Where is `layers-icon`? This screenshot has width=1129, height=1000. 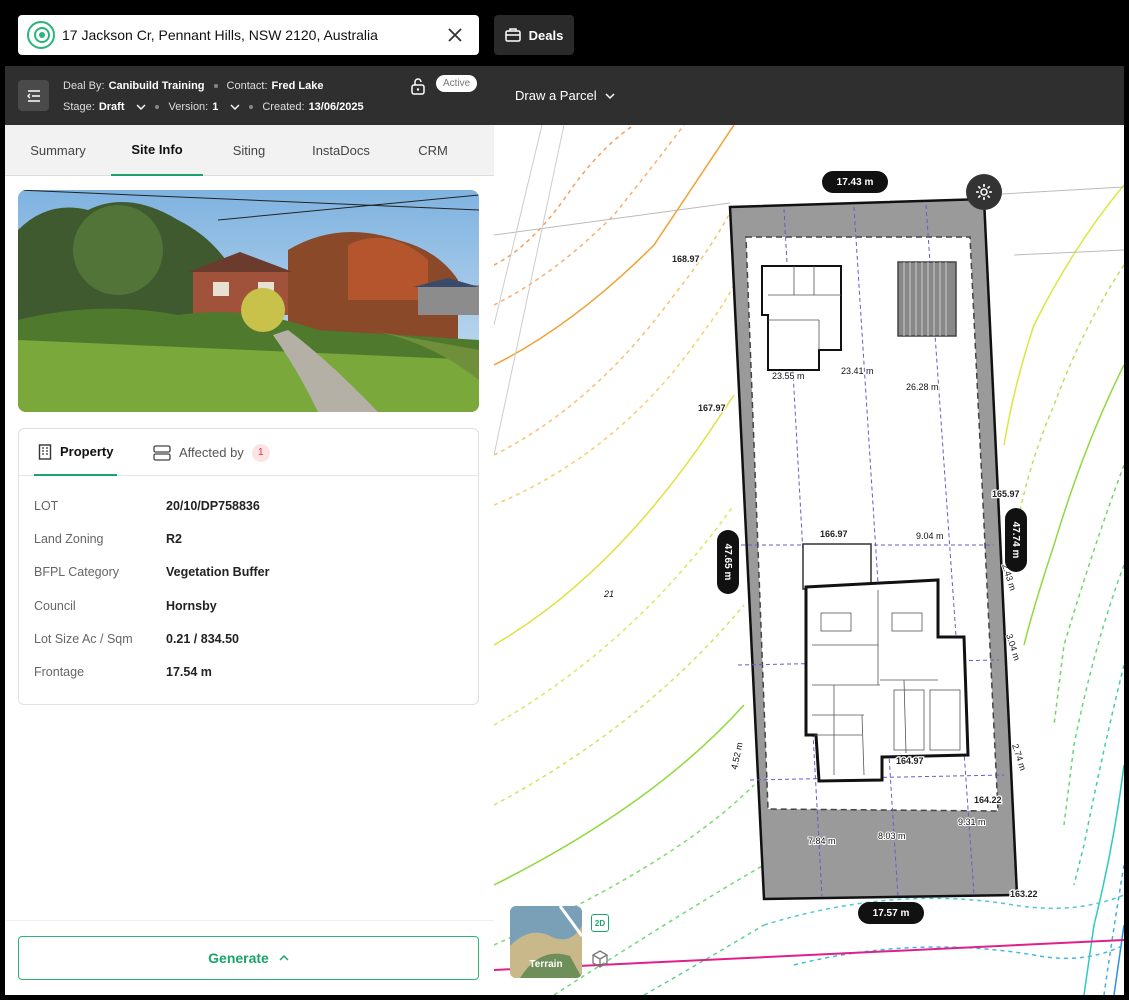
layers-icon is located at coordinates (162, 452).